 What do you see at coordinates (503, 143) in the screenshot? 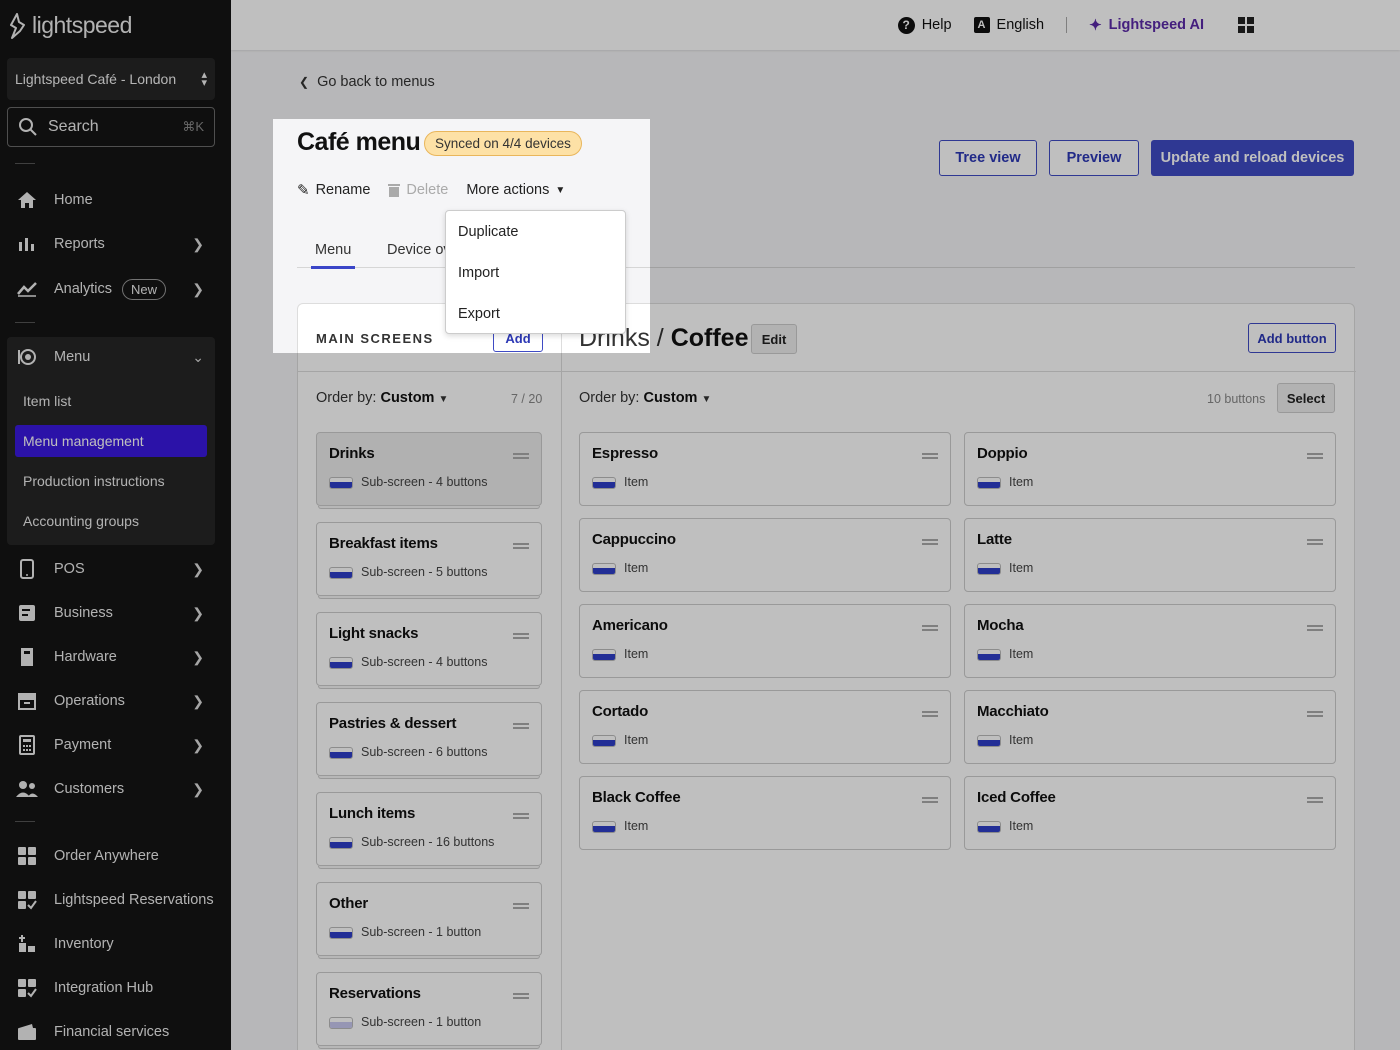
I see `sync-status-badge: Synced on 4/4 devices` at bounding box center [503, 143].